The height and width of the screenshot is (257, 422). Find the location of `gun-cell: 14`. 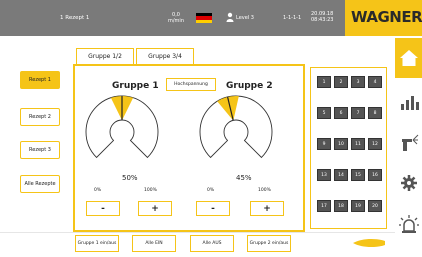

gun-cell: 14 is located at coordinates (341, 175).